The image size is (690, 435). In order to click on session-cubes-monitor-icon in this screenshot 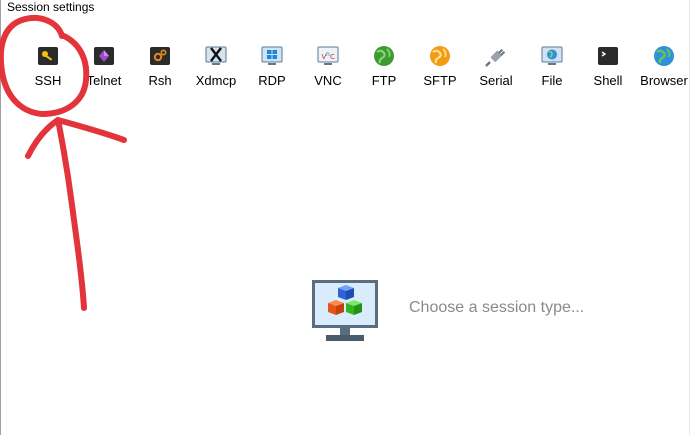, I will do `click(345, 310)`.